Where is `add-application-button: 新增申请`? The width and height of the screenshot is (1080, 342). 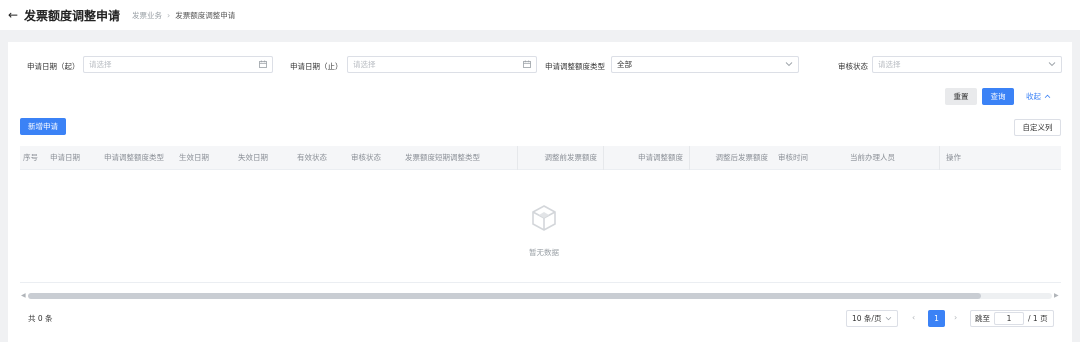 add-application-button: 新增申请 is located at coordinates (43, 126).